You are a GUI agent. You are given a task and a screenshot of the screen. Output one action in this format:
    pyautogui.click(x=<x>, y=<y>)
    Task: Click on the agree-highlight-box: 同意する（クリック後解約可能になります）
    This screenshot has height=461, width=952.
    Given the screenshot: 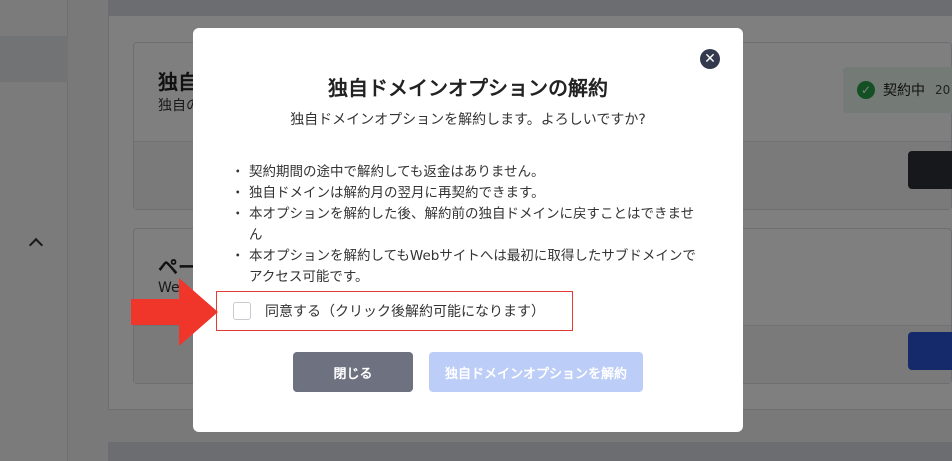 What is the action you would take?
    pyautogui.click(x=394, y=311)
    